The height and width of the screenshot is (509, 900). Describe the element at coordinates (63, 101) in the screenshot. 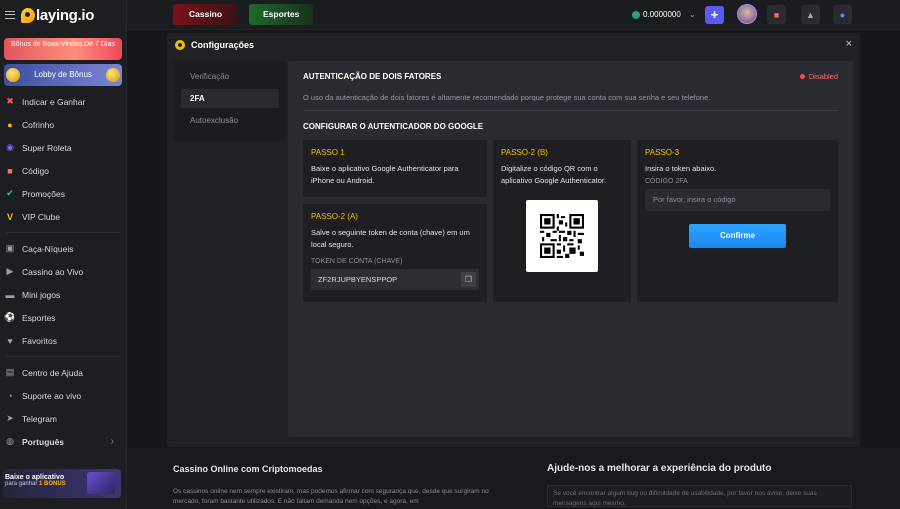

I see `sidebar-item-indicar: ✖ Indicar e Ganhar` at that location.